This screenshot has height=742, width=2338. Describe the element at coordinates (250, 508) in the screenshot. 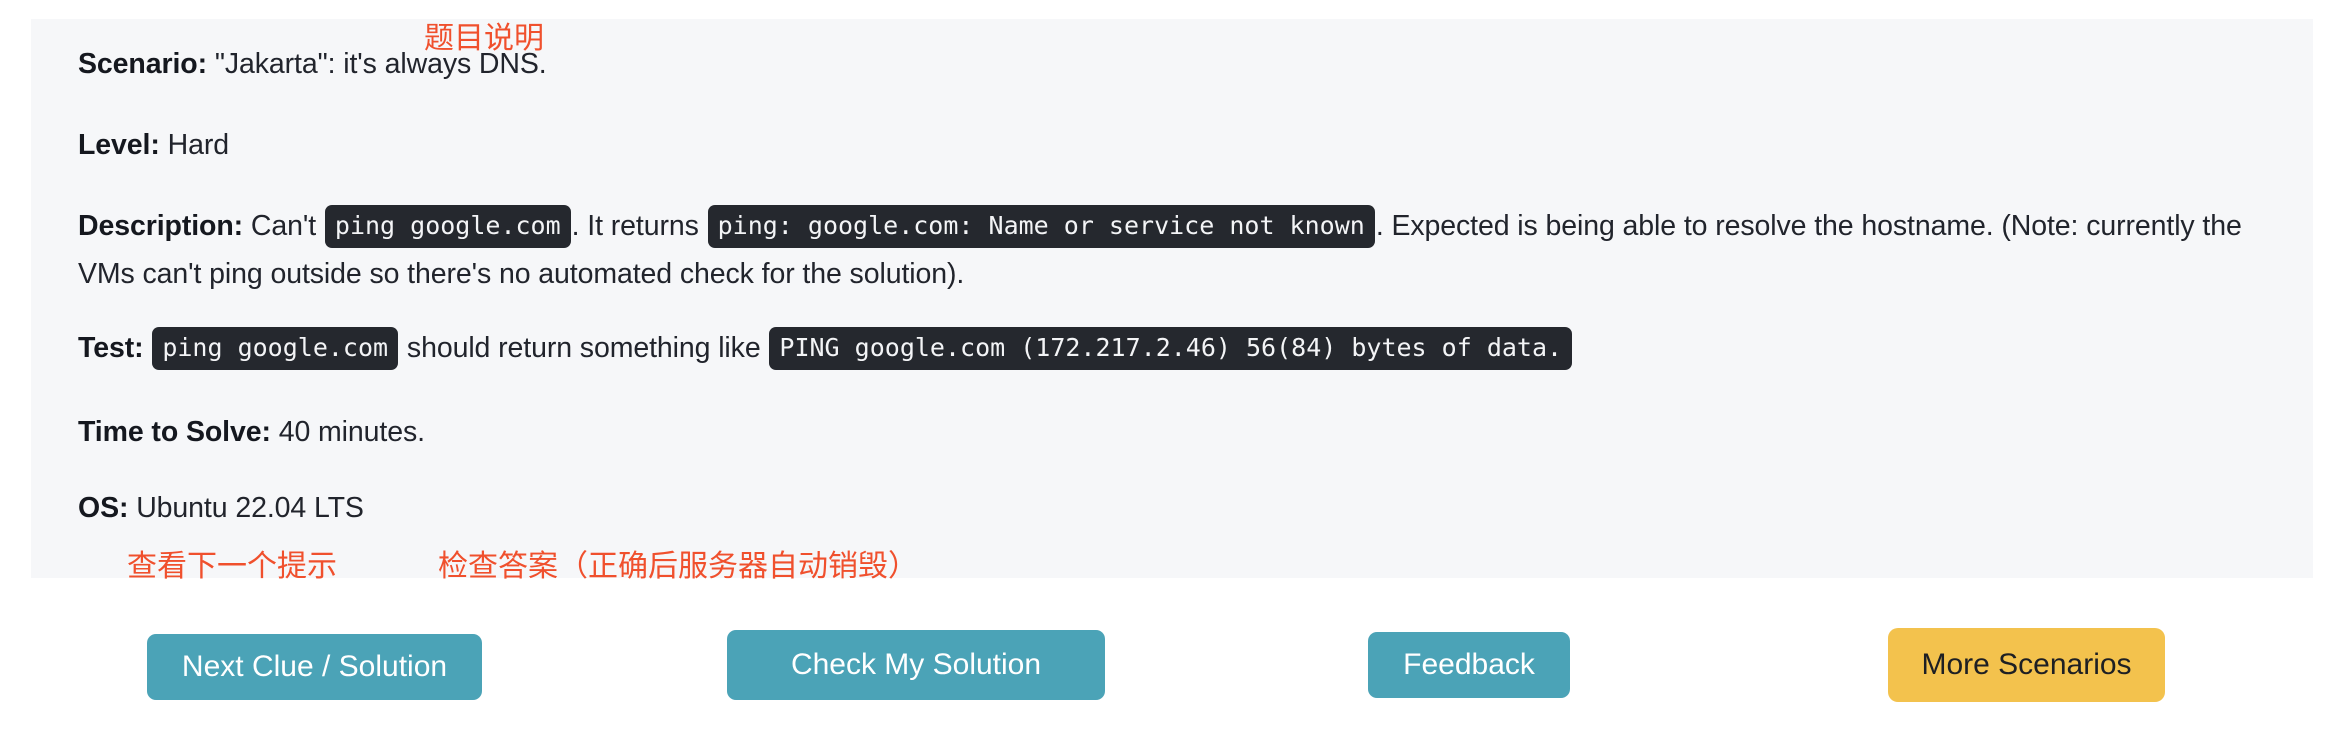

I see `os-value: Ubuntu 22.04 LTS` at that location.